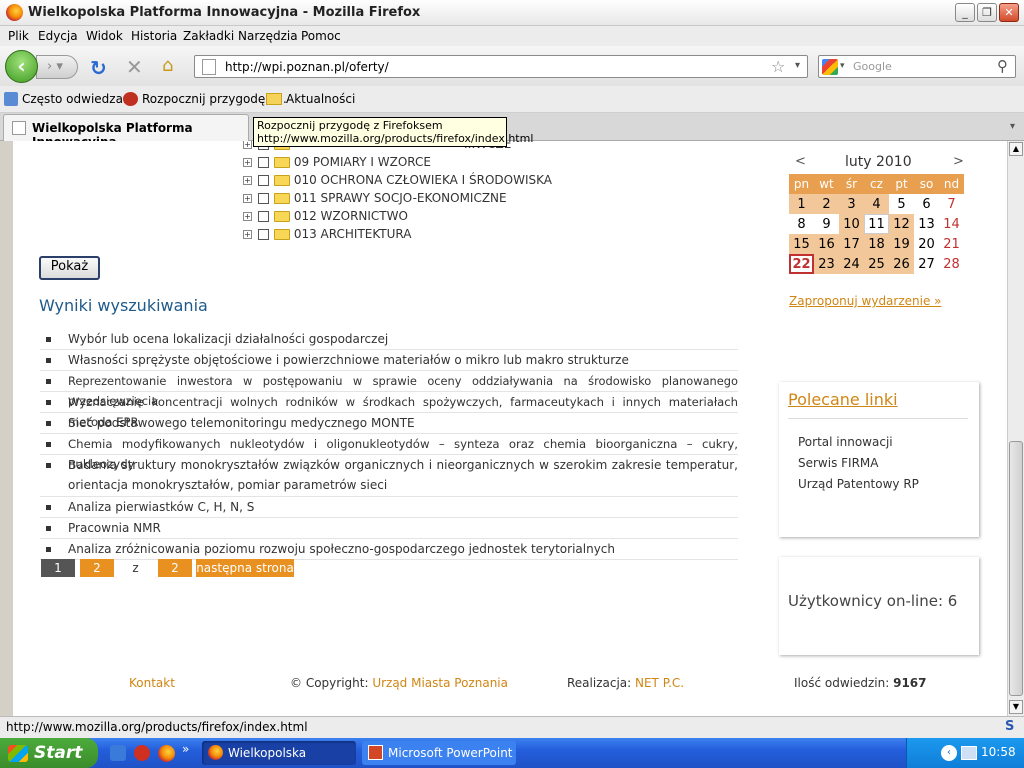 The height and width of the screenshot is (768, 1024). Describe the element at coordinates (826, 224) in the screenshot. I see `calendar-day: 9` at that location.